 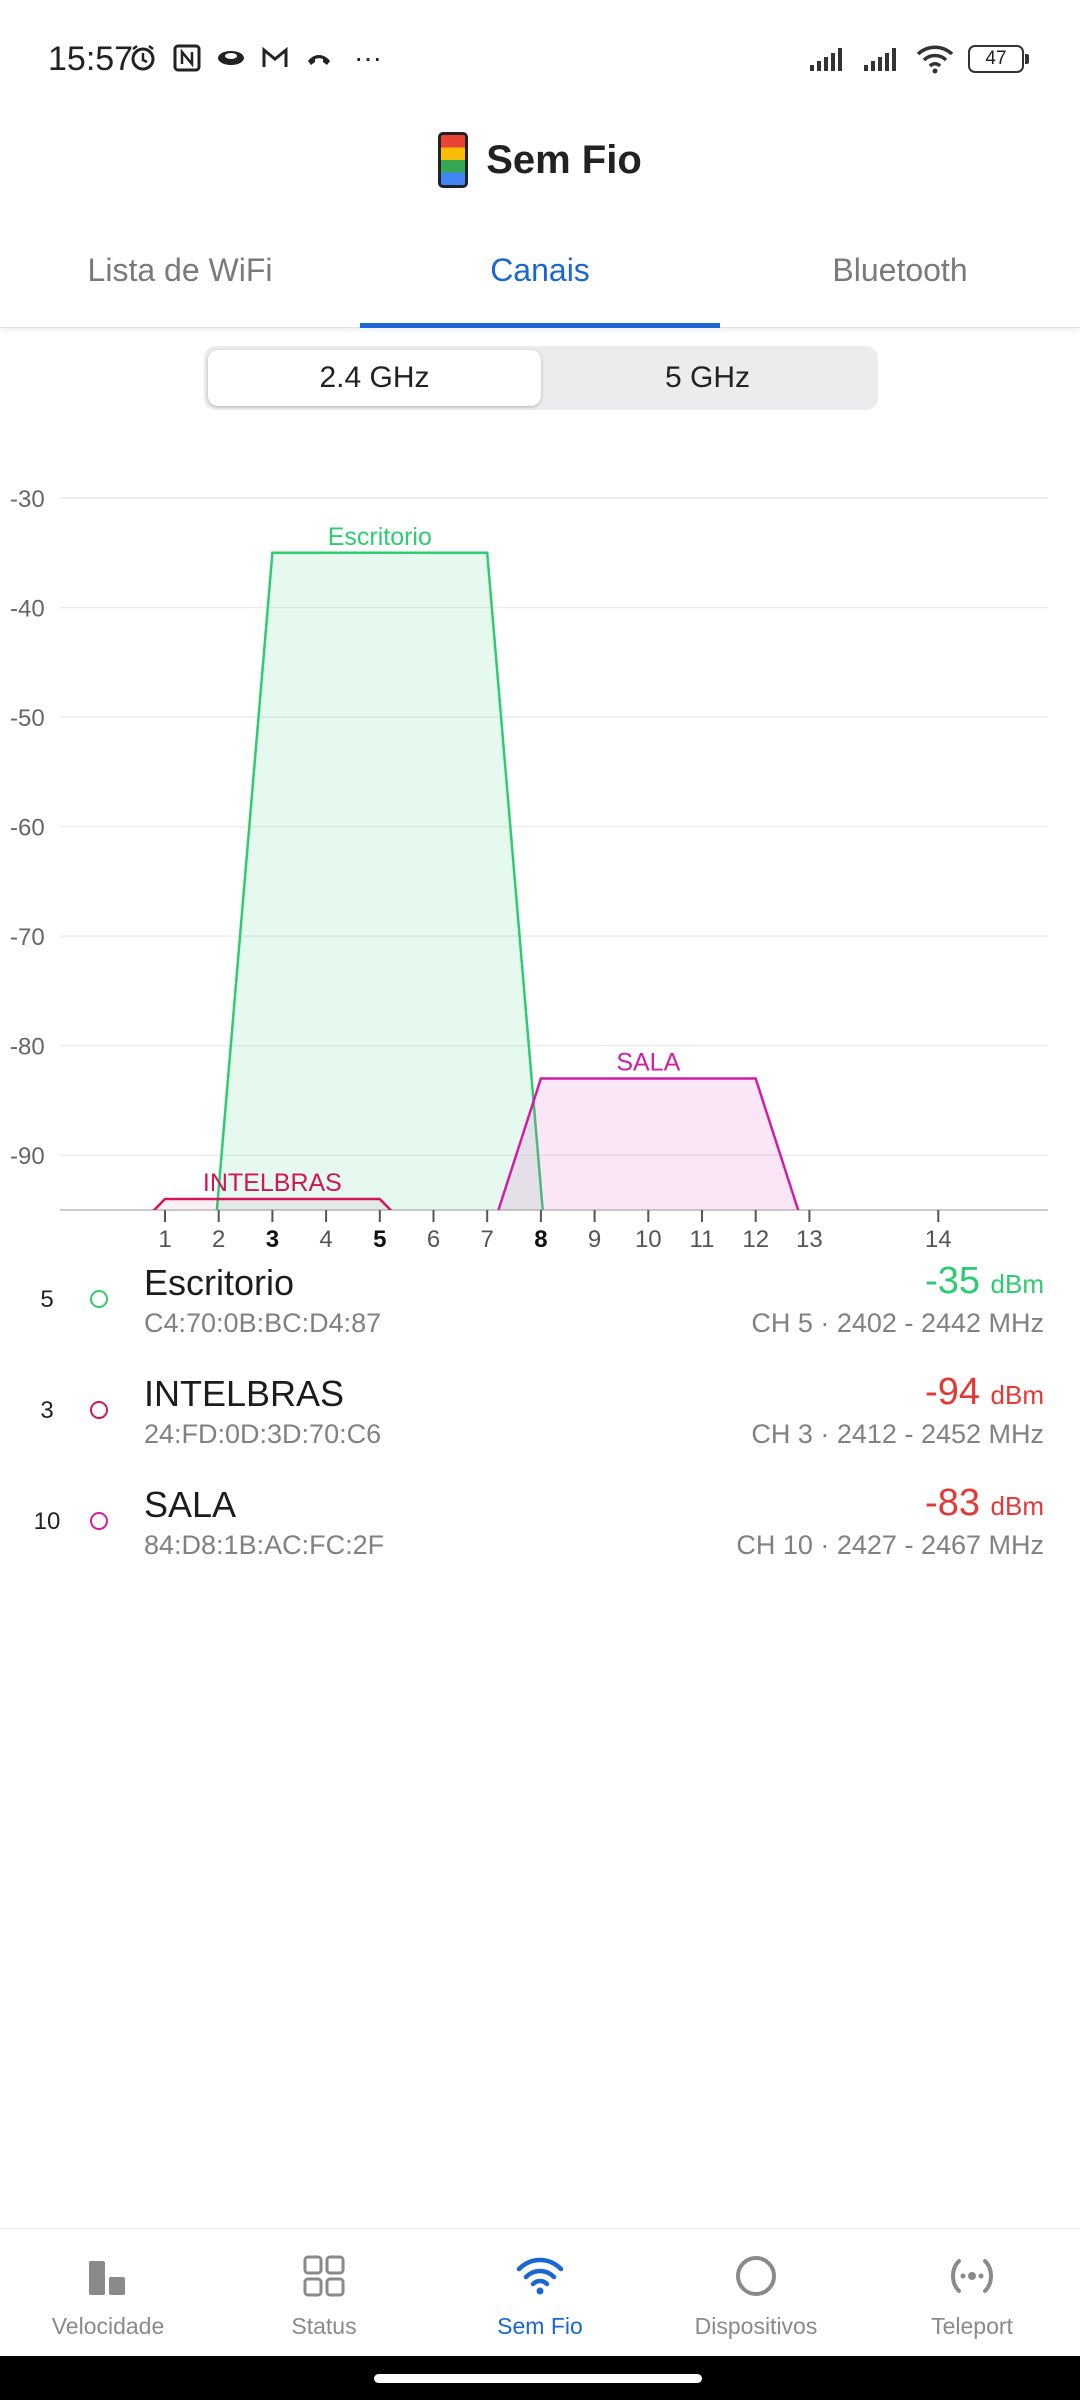 I want to click on band-2-4ghz-button: 2.4 GHz, so click(x=374, y=378).